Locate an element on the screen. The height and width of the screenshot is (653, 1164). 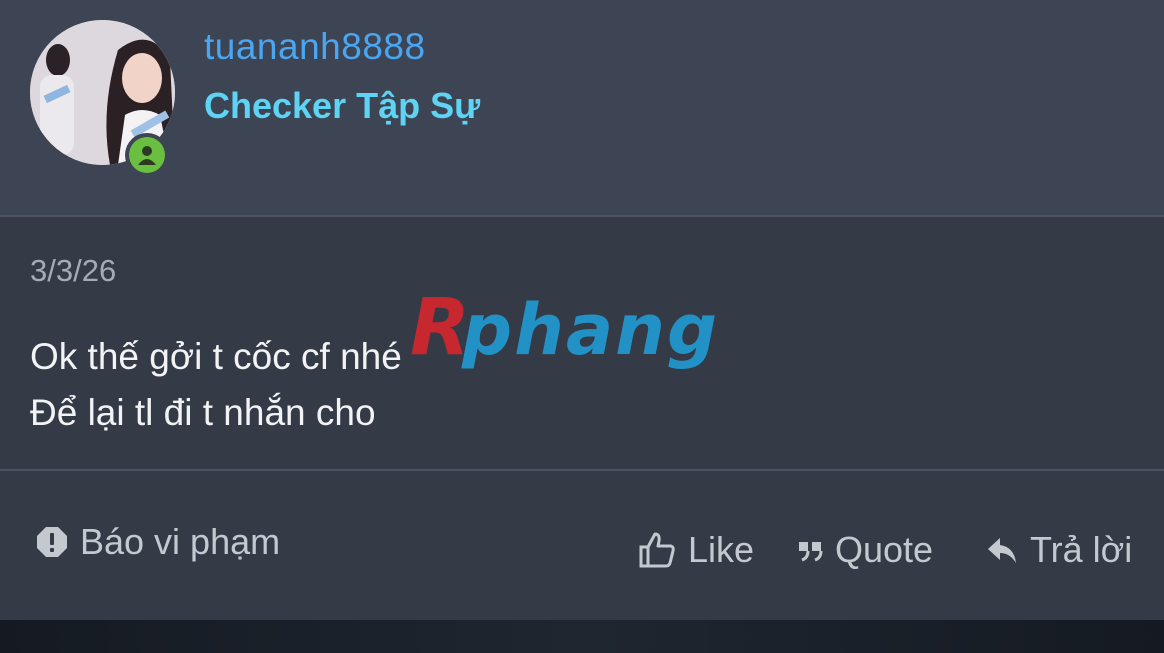
post-date: 3/3/26 is located at coordinates (73, 271).